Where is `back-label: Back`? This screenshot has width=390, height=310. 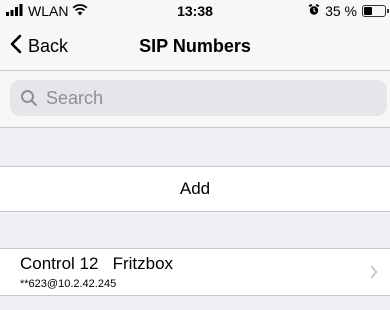
back-label: Back is located at coordinates (48, 46).